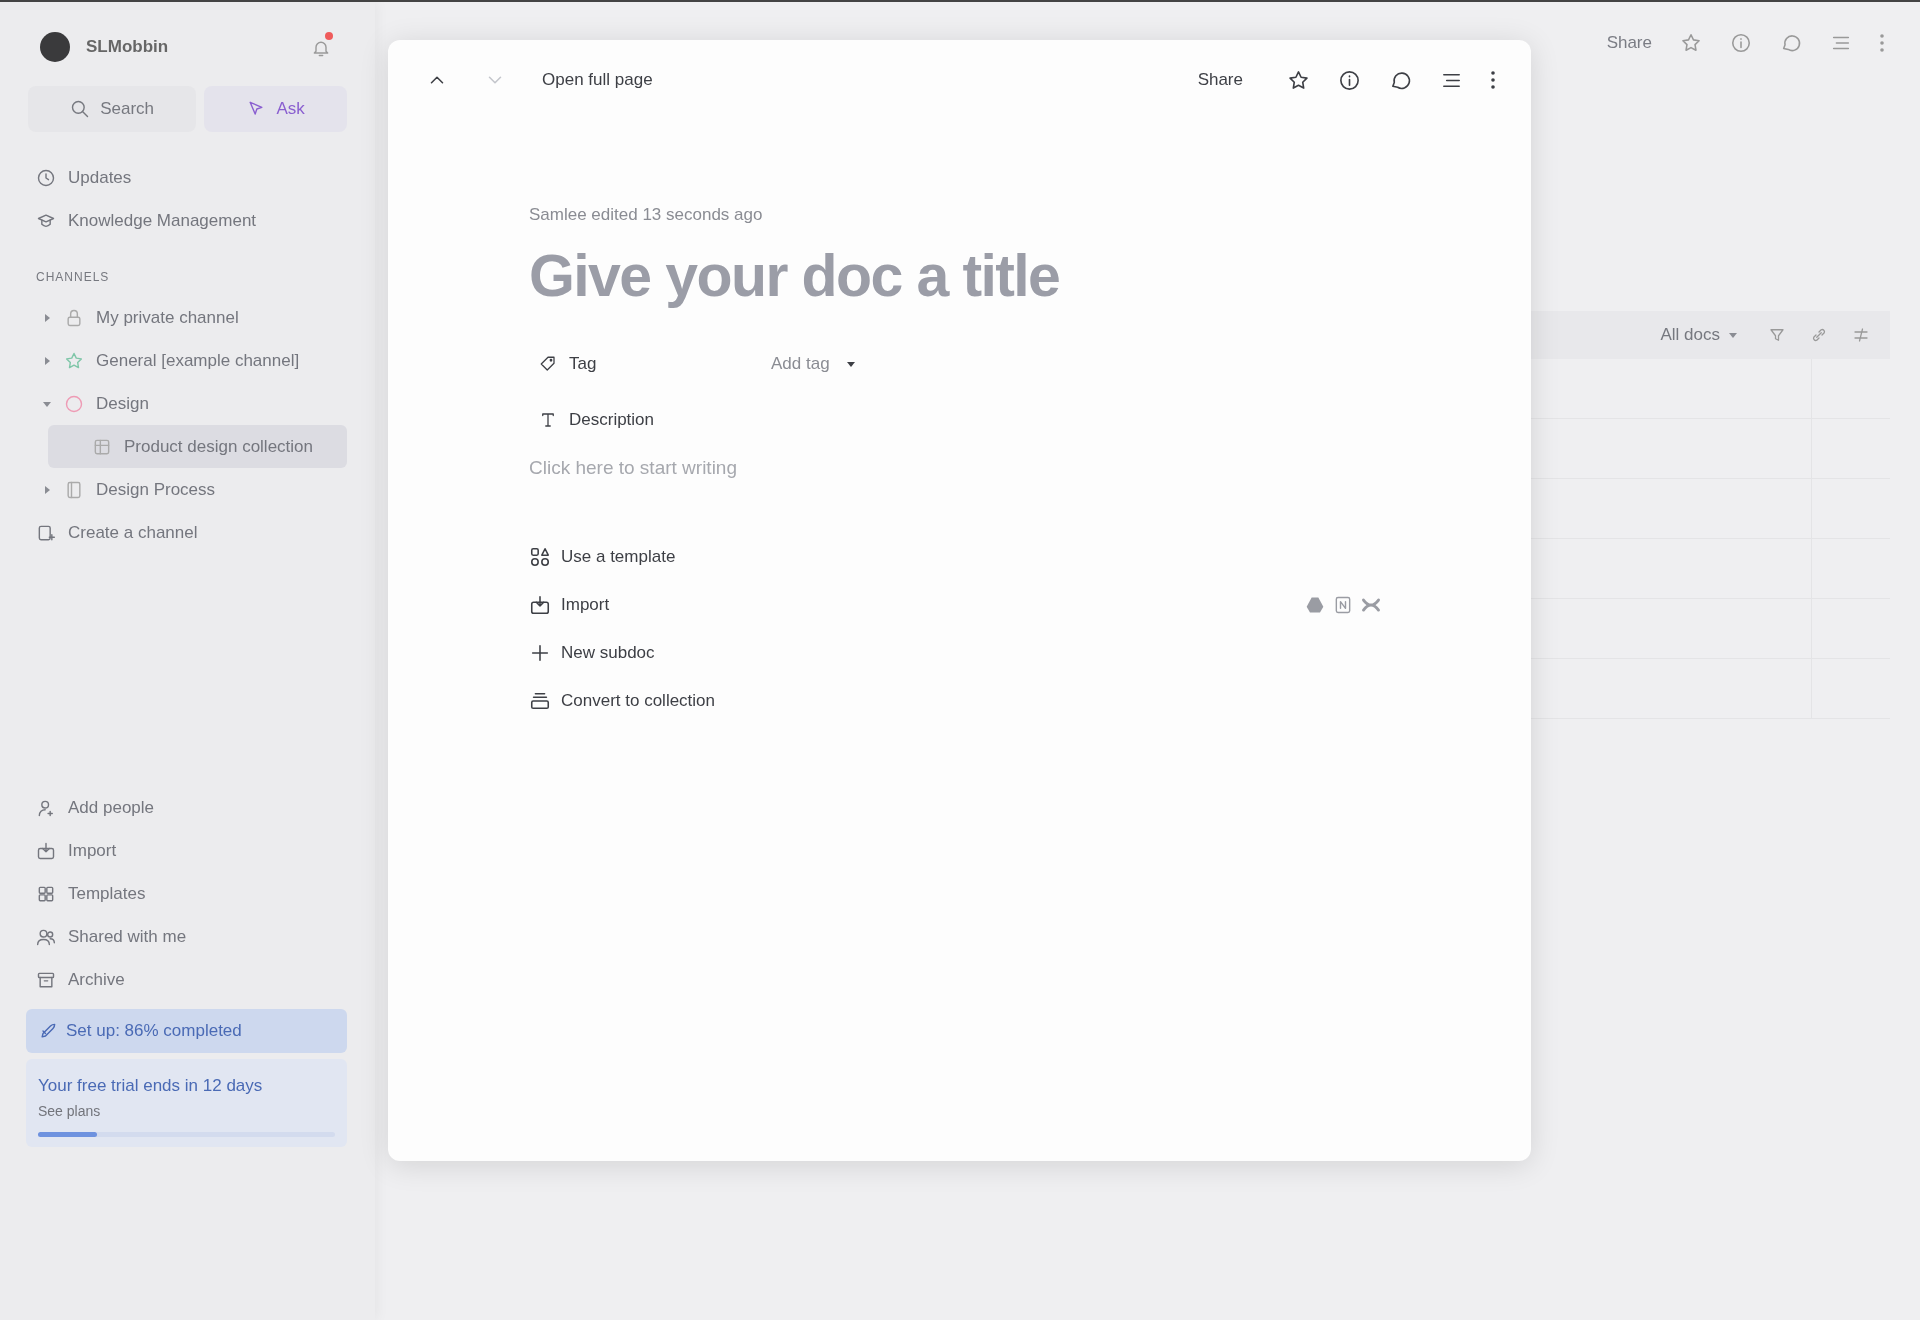  What do you see at coordinates (187, 177) in the screenshot?
I see `sidebar-item: Updates` at bounding box center [187, 177].